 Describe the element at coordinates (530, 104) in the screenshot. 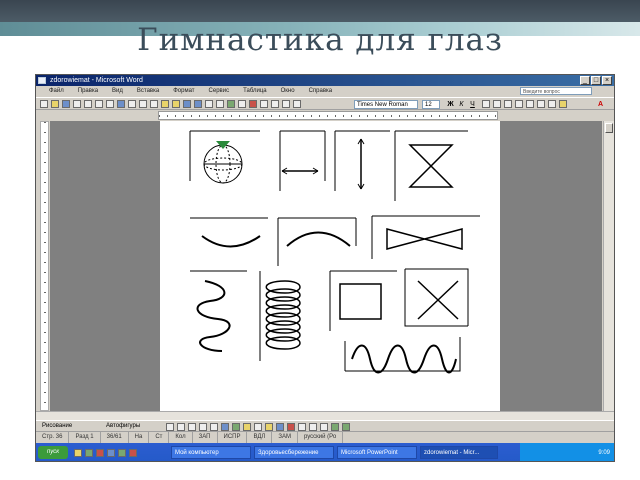

I see `numbering-icon` at that location.